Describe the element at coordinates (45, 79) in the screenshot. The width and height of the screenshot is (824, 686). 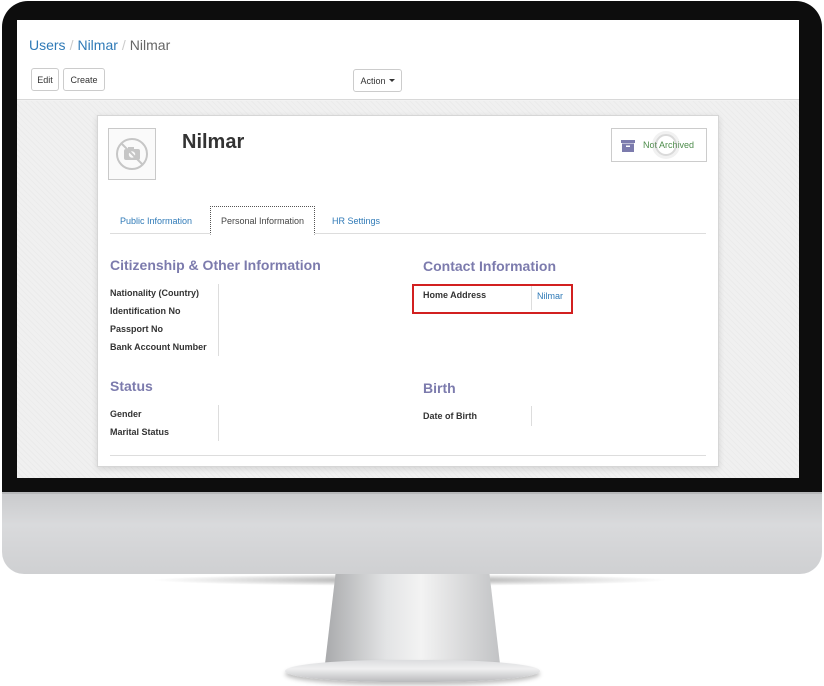
I see `edit-button: Edit` at that location.